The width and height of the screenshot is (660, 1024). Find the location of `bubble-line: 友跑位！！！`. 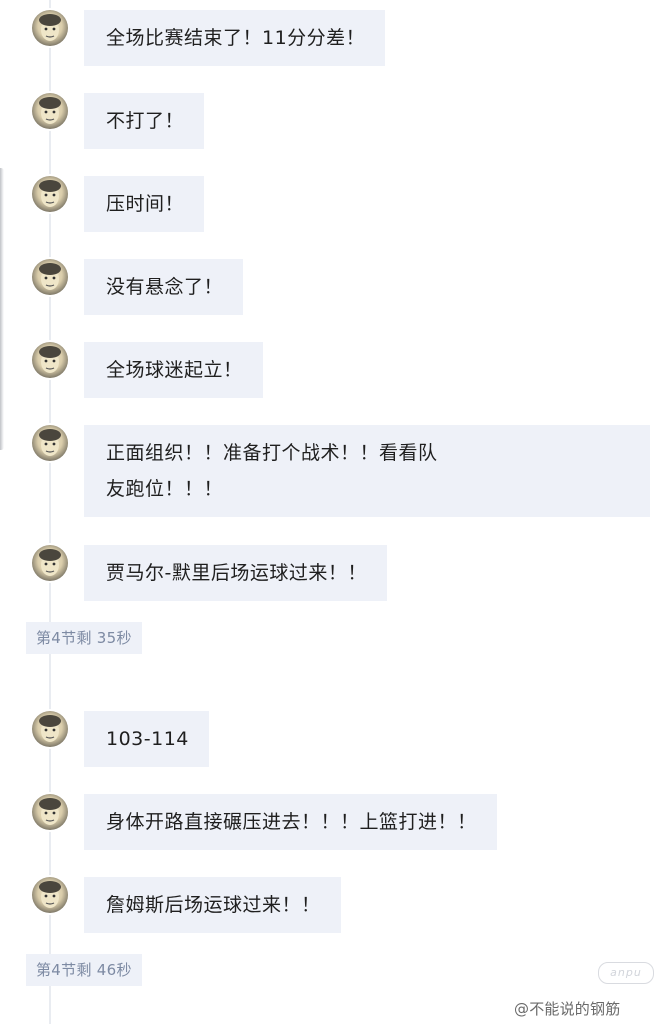

bubble-line: 友跑位！！！ is located at coordinates (165, 489).